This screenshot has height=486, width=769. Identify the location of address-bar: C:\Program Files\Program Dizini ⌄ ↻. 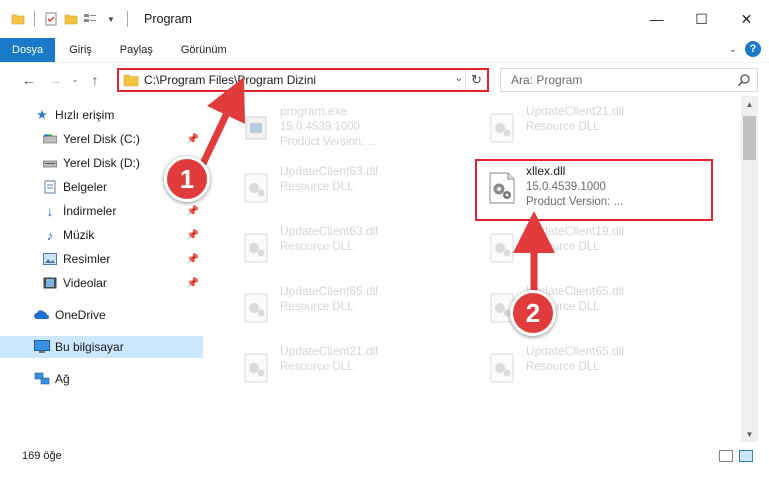
(303, 80).